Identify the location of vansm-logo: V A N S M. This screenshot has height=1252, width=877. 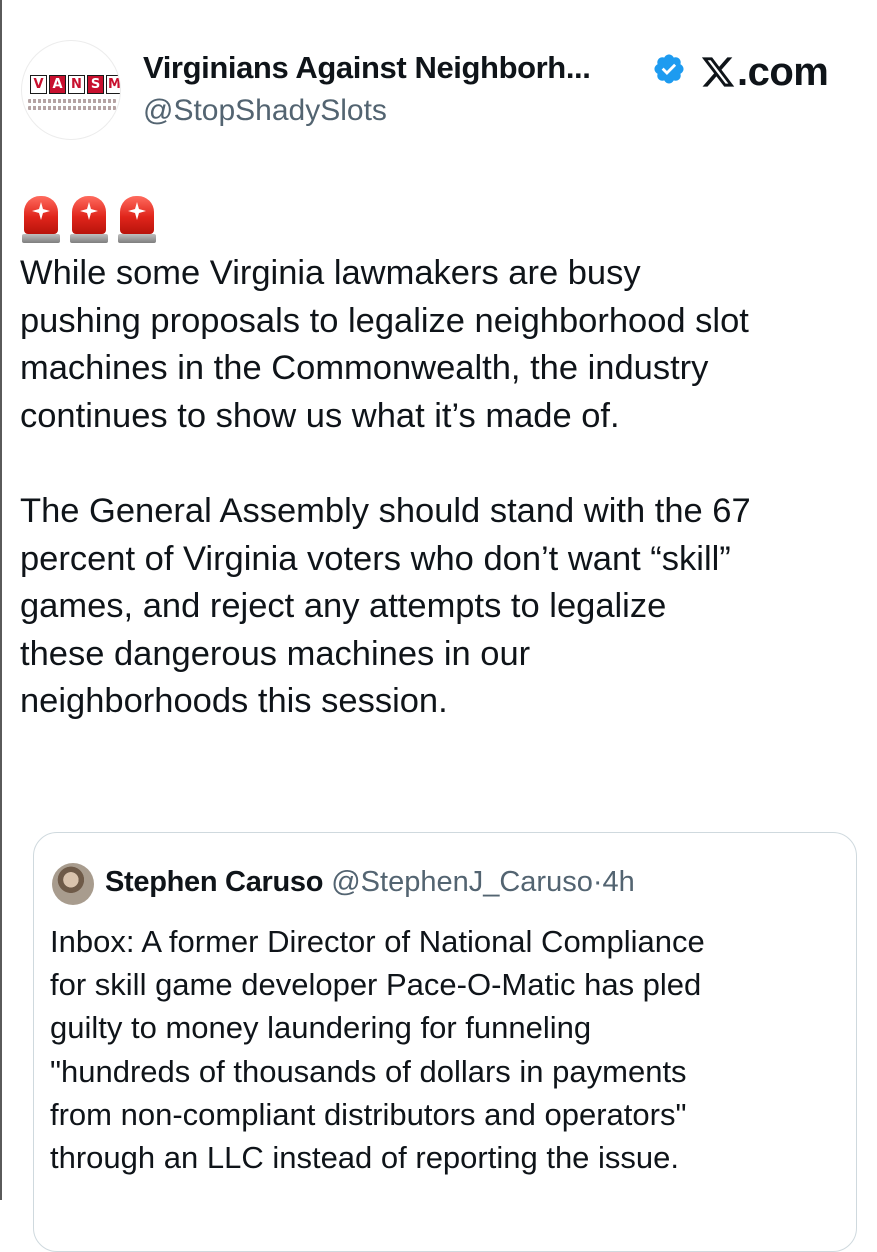
(75, 84).